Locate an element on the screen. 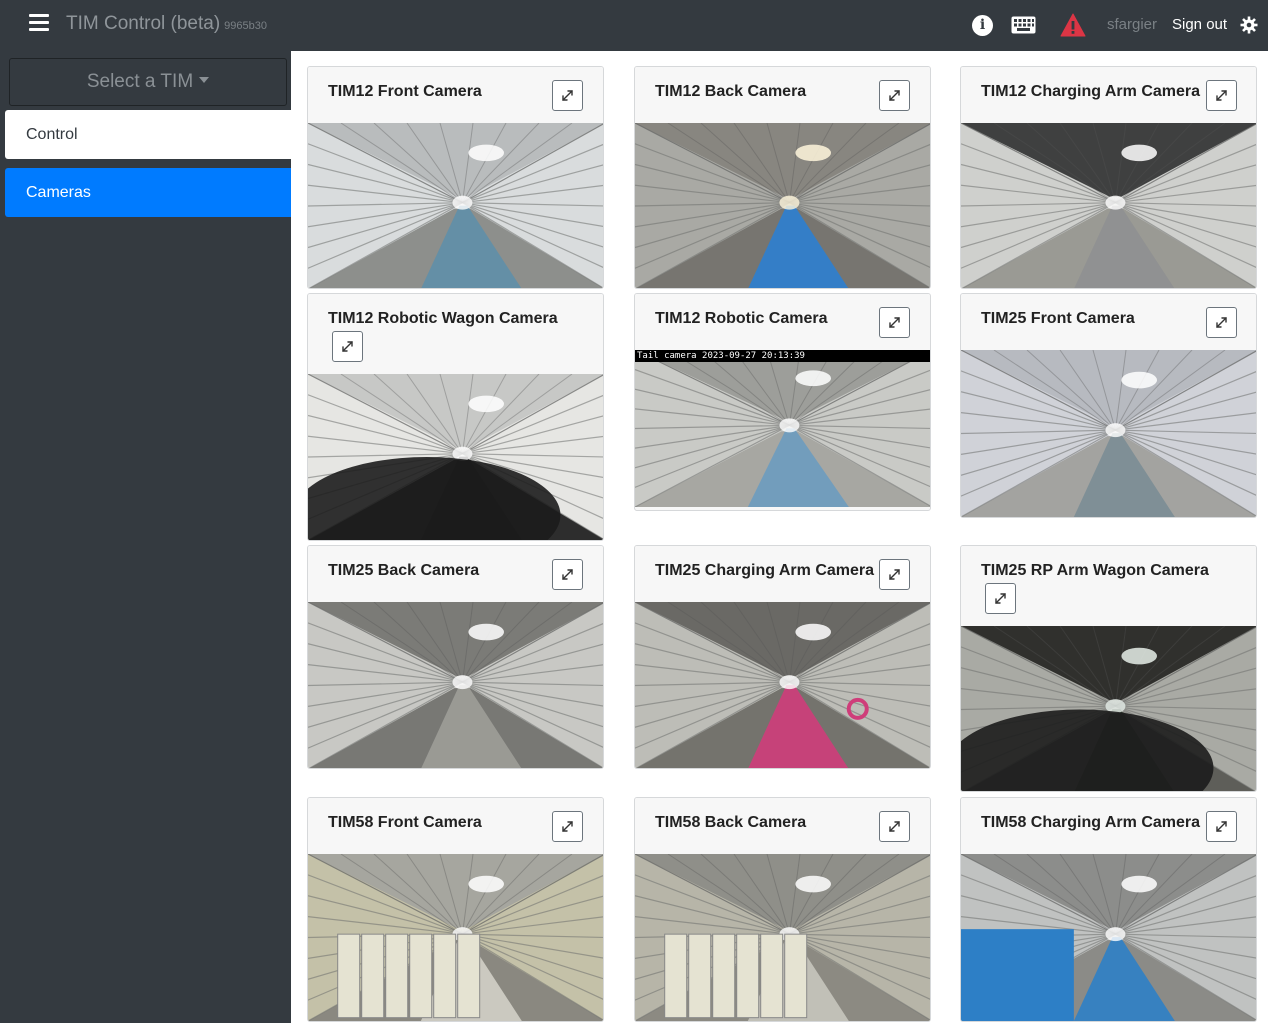 The image size is (1268, 1023). select-tim-dropdown: Select a TIM is located at coordinates (148, 82).